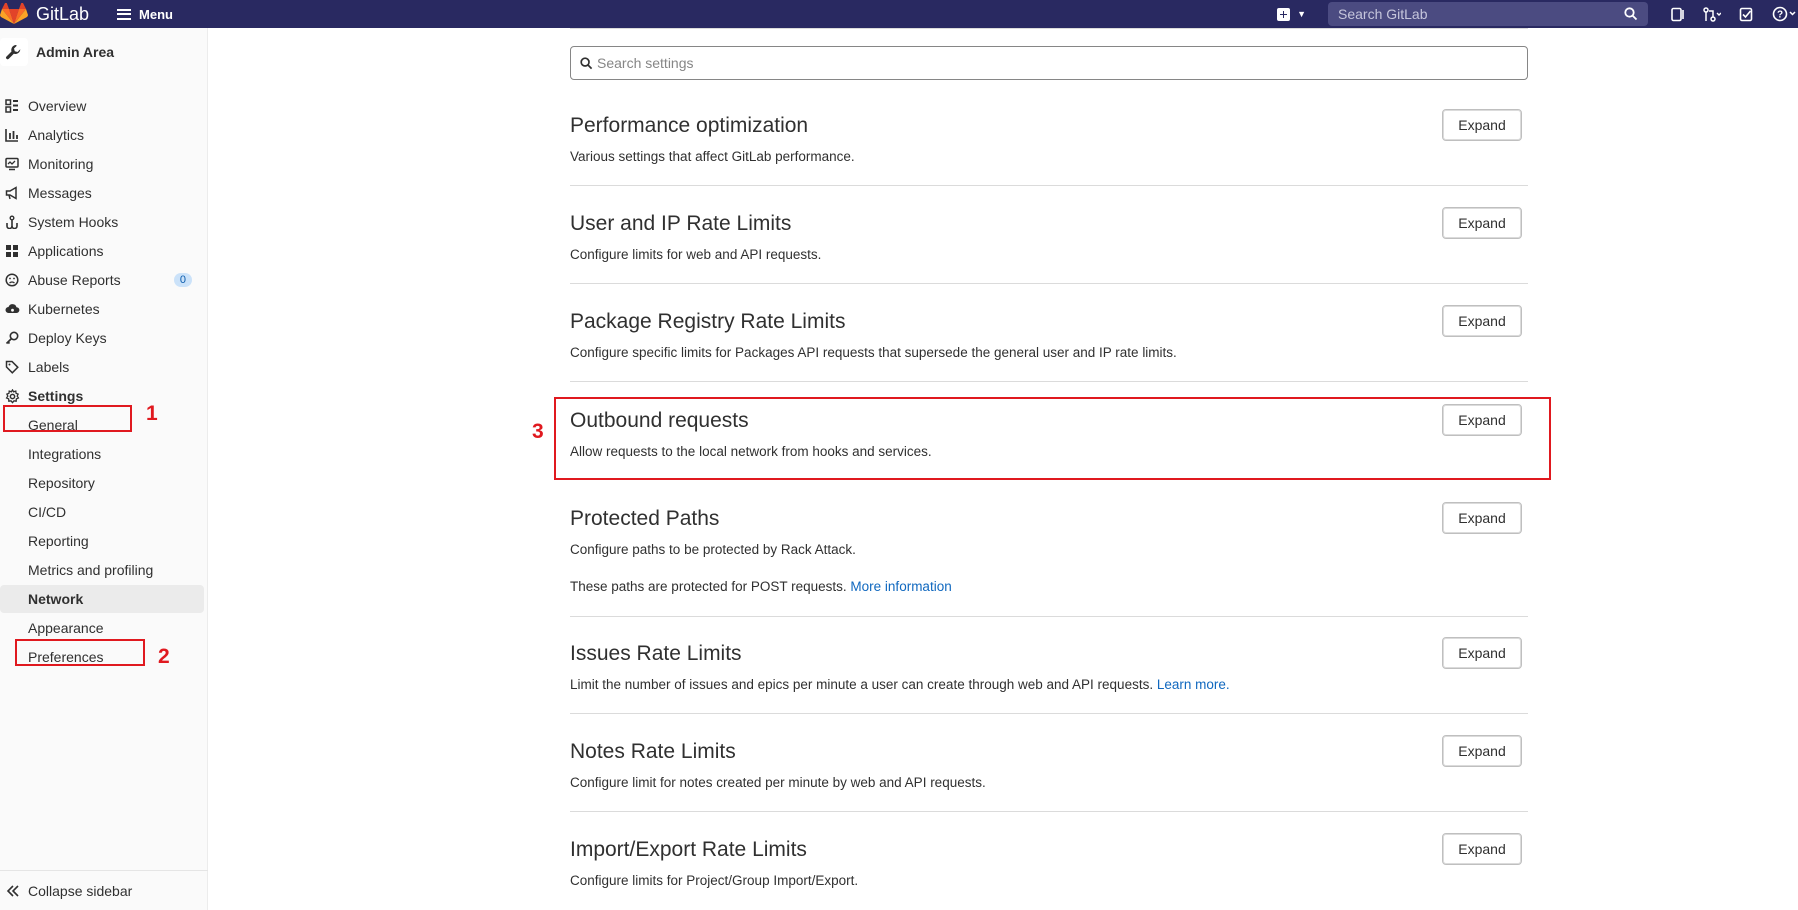 The width and height of the screenshot is (1798, 910). I want to click on chevron-down-icon: ▼, so click(1301, 14).